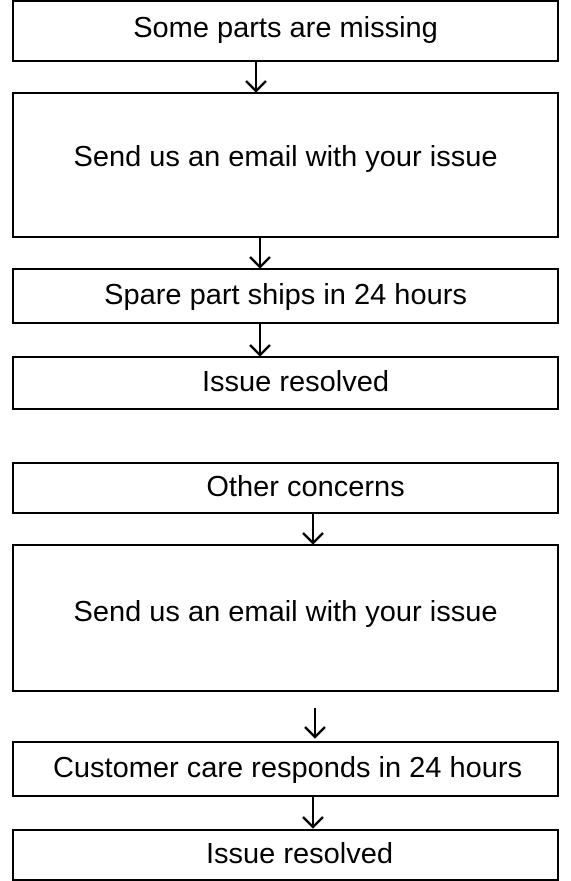 This screenshot has height=881, width=571. I want to click on flow1-step-missing-parts: Some parts are missing, so click(285, 31).